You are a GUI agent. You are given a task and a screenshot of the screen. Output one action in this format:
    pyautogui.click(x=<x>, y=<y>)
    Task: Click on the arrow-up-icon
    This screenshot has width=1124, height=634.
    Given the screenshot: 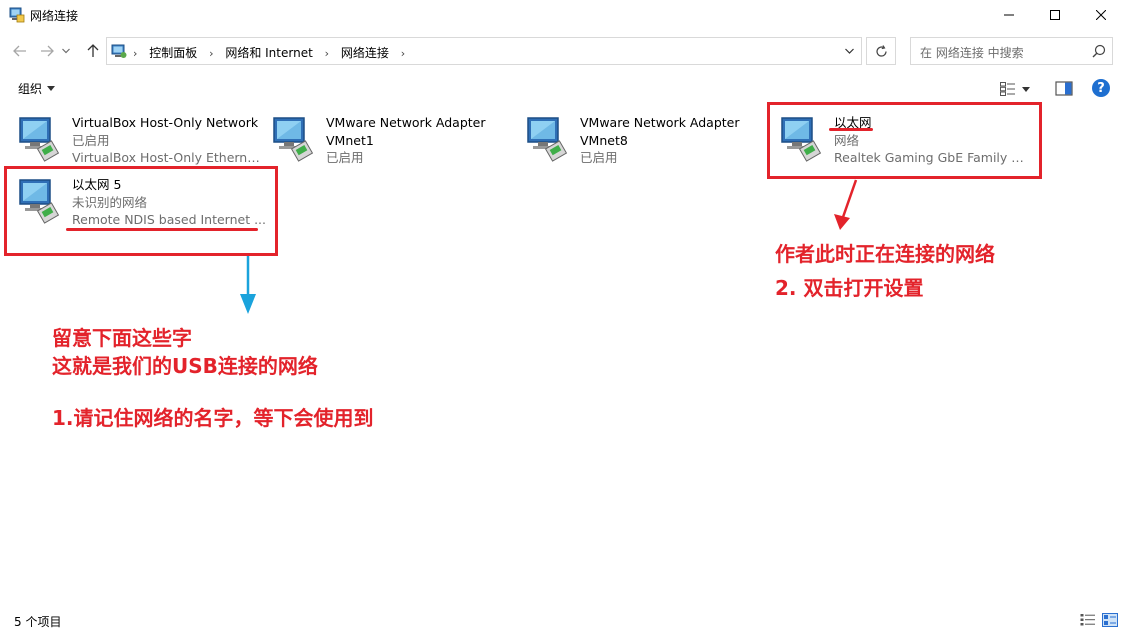 What is the action you would take?
    pyautogui.click(x=93, y=50)
    